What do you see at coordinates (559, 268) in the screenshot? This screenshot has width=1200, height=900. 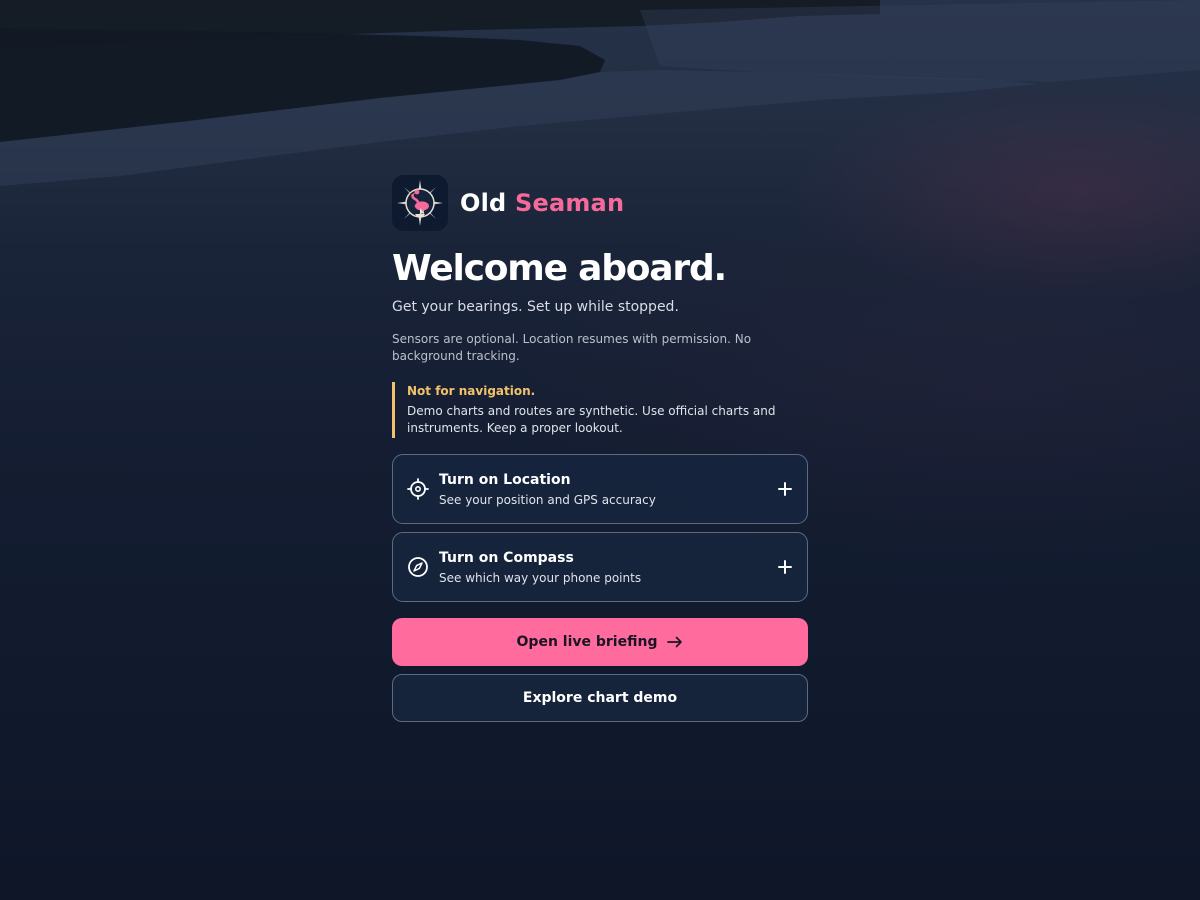 I see `page-title: Welcome aboard.` at bounding box center [559, 268].